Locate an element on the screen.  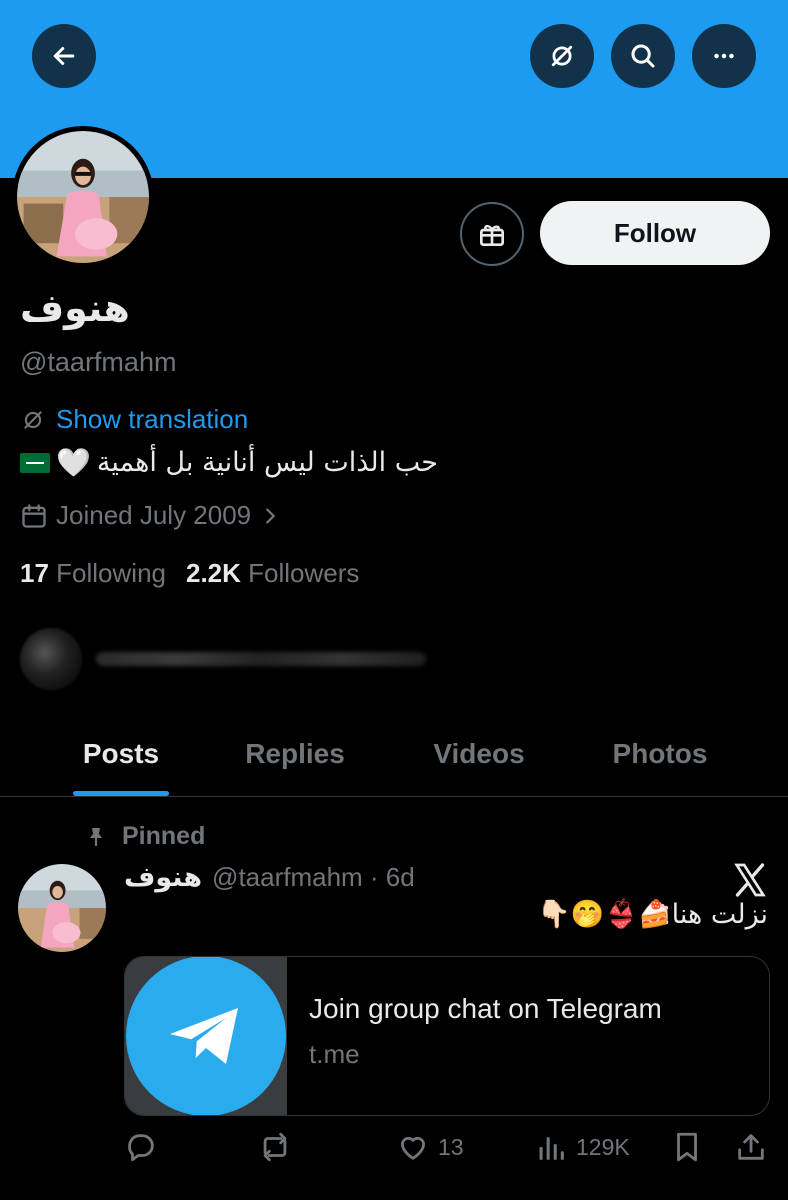
post-author-avatar is located at coordinates (62, 908).